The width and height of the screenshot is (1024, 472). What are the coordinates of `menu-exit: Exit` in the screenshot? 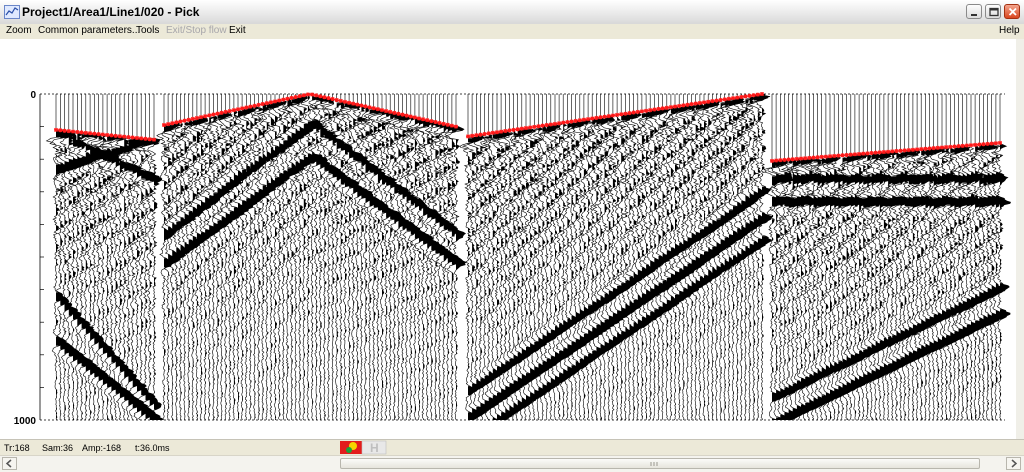 It's located at (237, 30).